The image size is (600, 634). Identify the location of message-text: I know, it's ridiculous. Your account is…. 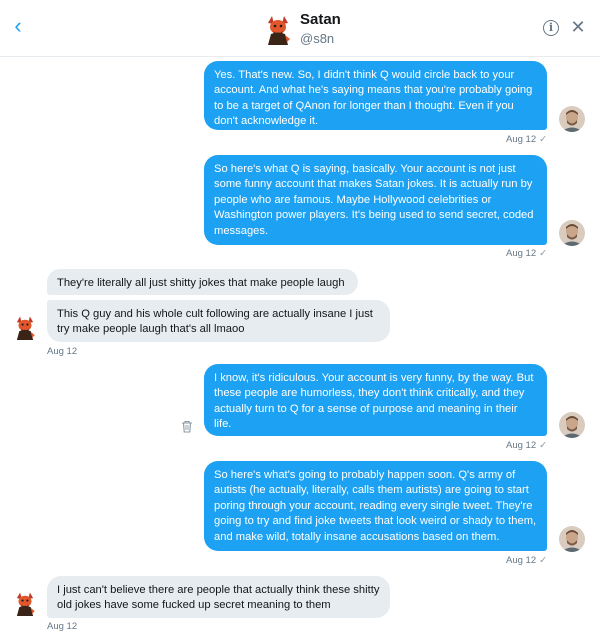
(374, 401).